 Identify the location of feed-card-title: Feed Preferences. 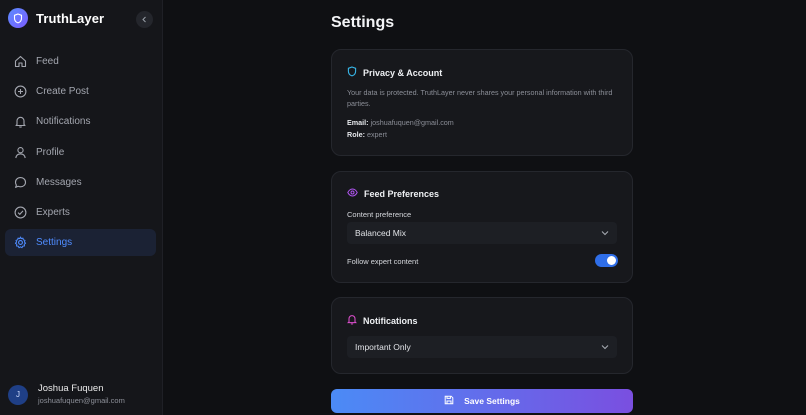
(402, 193).